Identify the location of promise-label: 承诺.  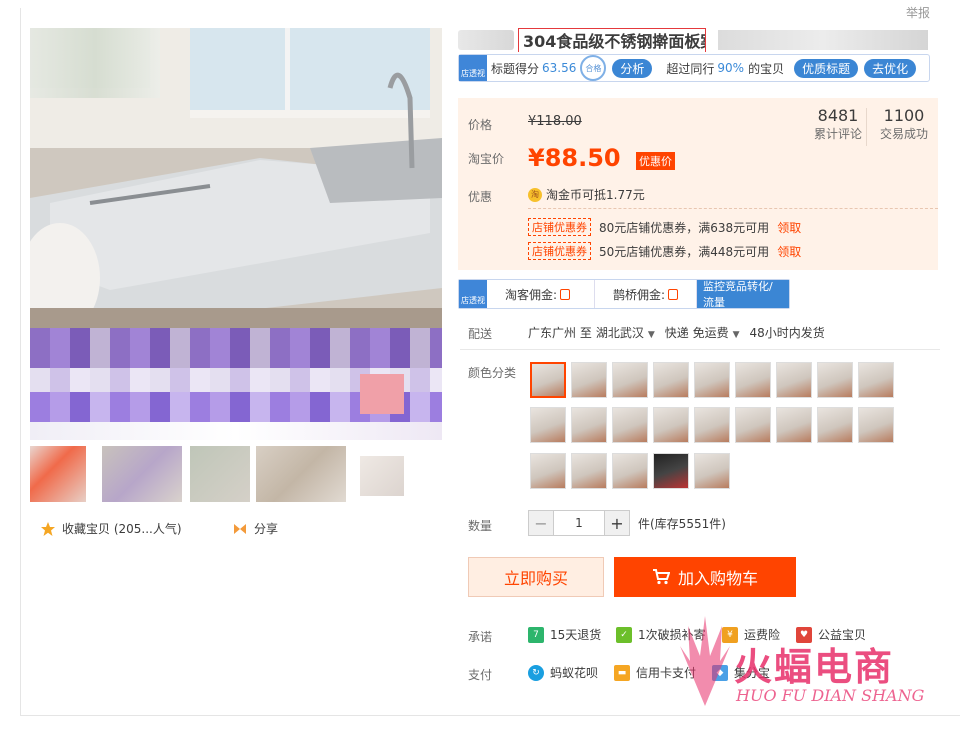
(480, 637).